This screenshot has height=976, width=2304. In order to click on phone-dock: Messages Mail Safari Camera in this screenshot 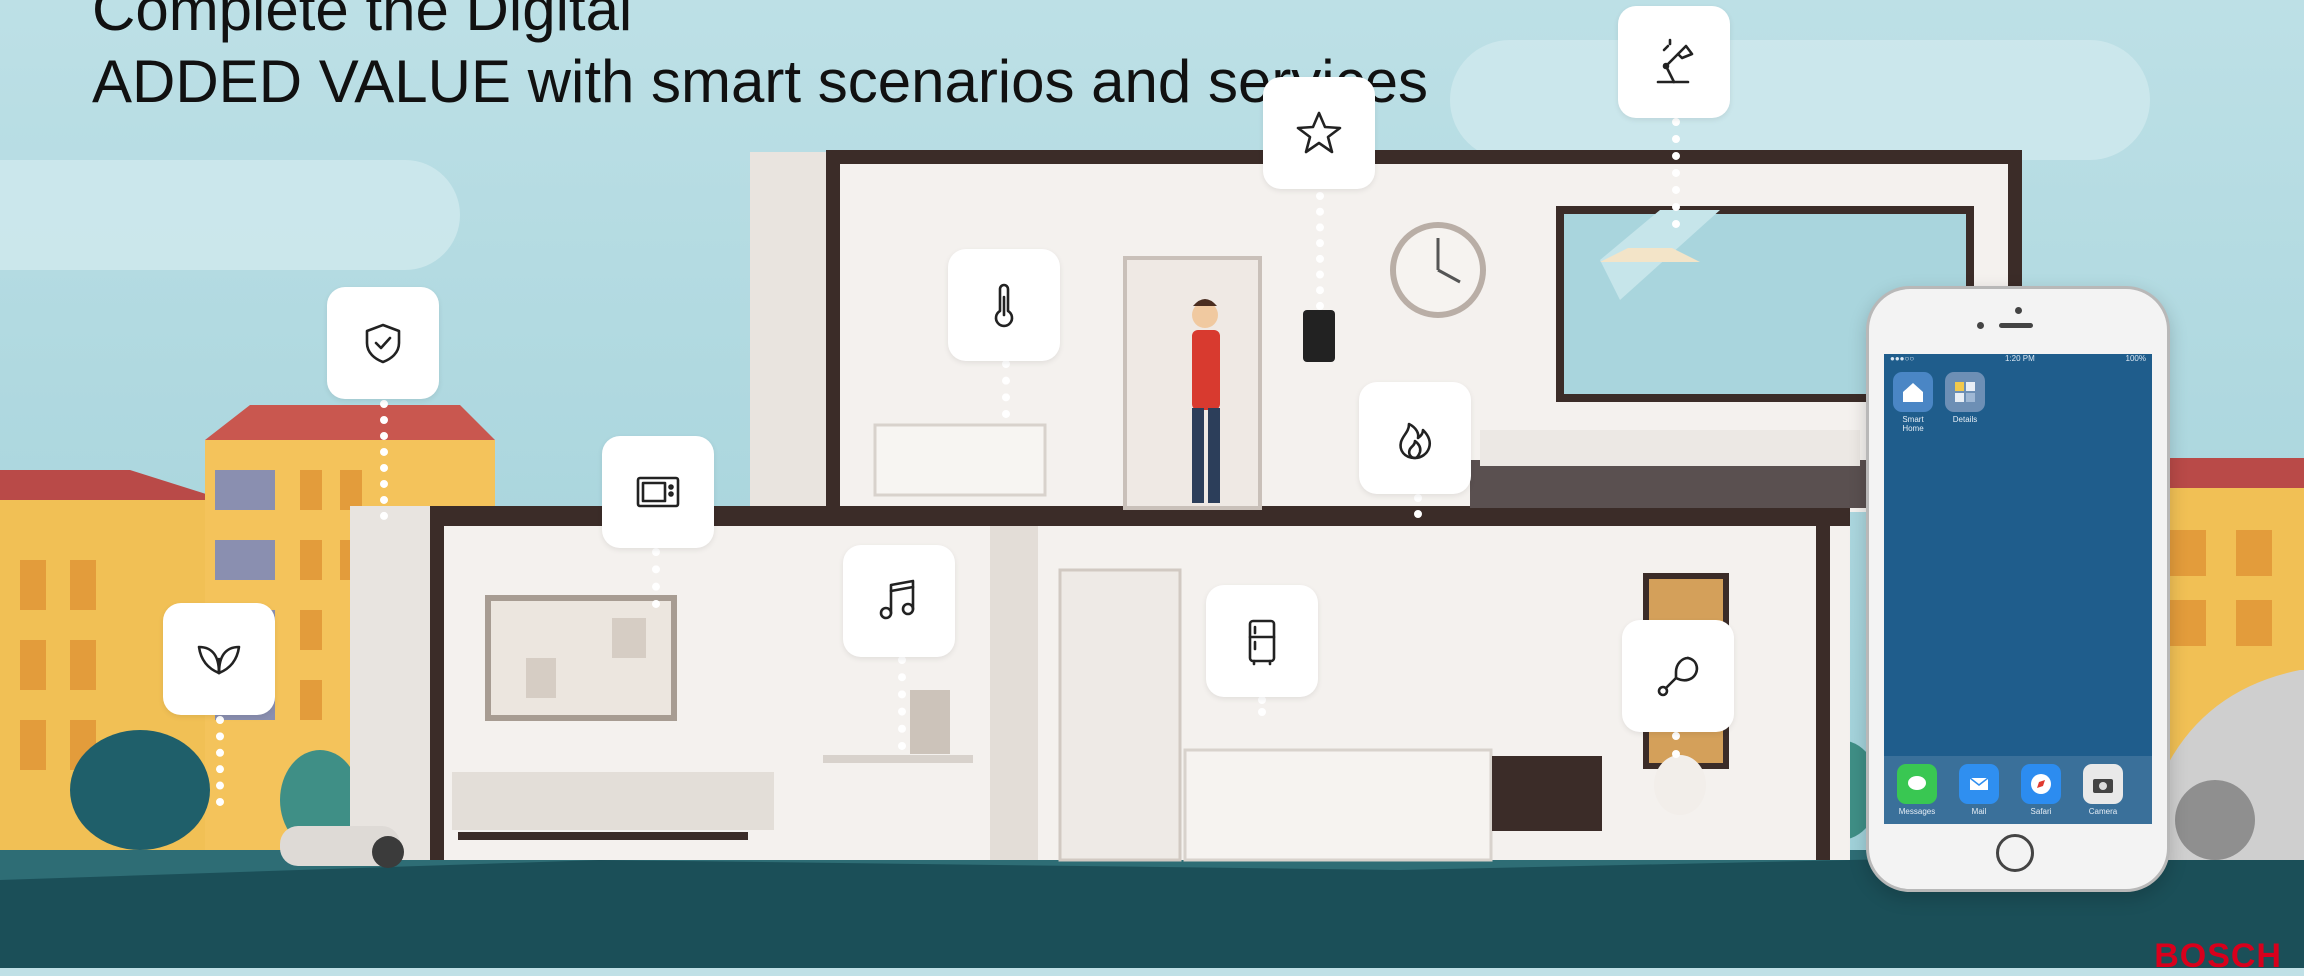, I will do `click(2018, 790)`.